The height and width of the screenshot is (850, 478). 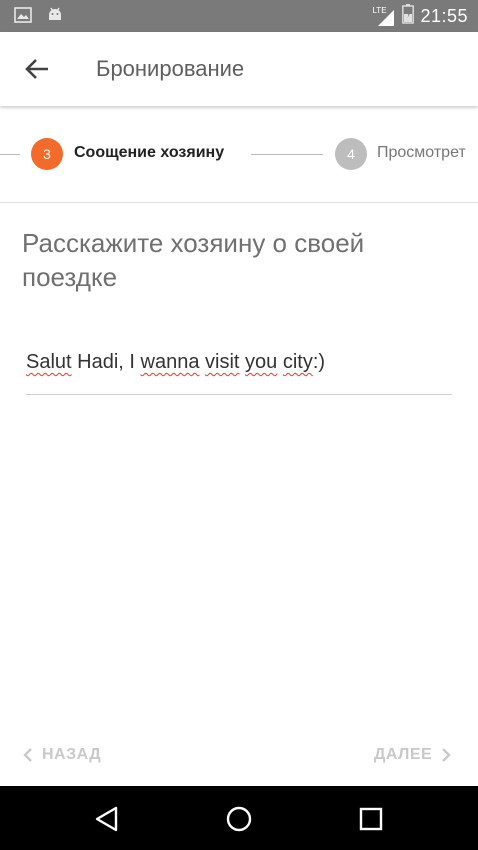 I want to click on step-4-circle: 4, so click(x=351, y=154).